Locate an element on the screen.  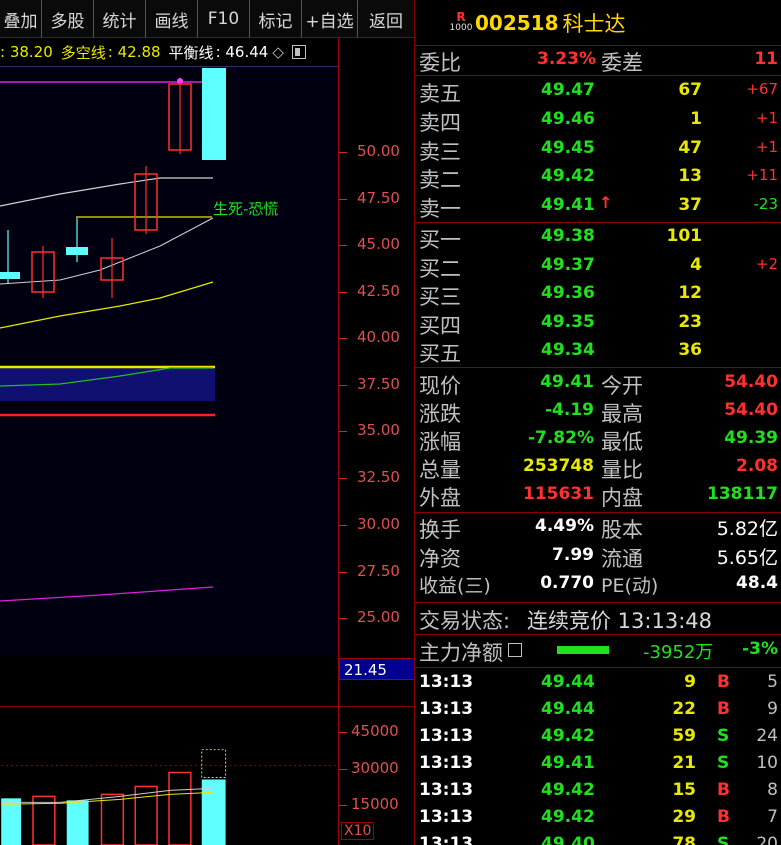
volume-ratio-value: 2.08 is located at coordinates (757, 466).